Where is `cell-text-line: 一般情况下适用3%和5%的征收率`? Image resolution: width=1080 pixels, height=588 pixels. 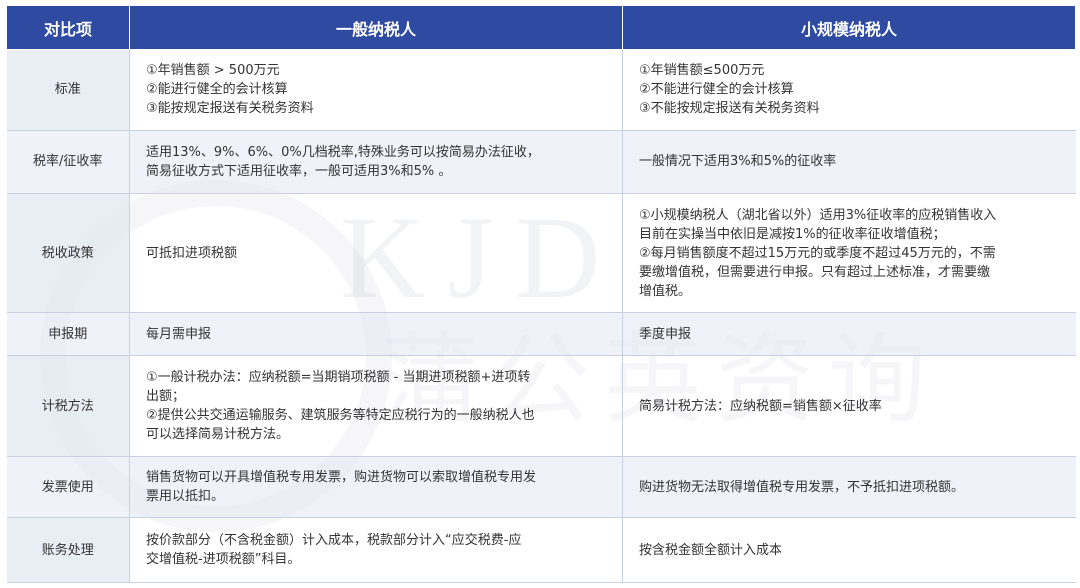 cell-text-line: 一般情况下适用3%和5%的征收率 is located at coordinates (738, 162).